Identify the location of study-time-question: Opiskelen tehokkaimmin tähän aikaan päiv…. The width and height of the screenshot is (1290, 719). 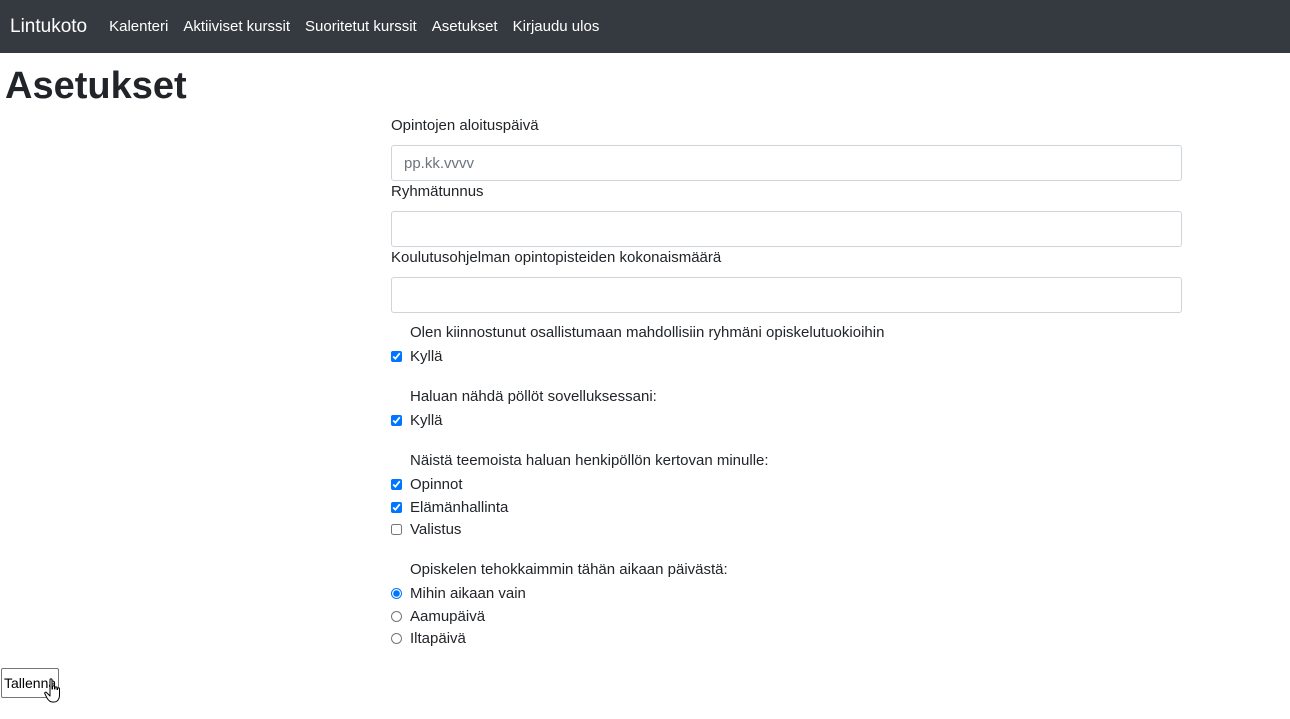
(569, 569).